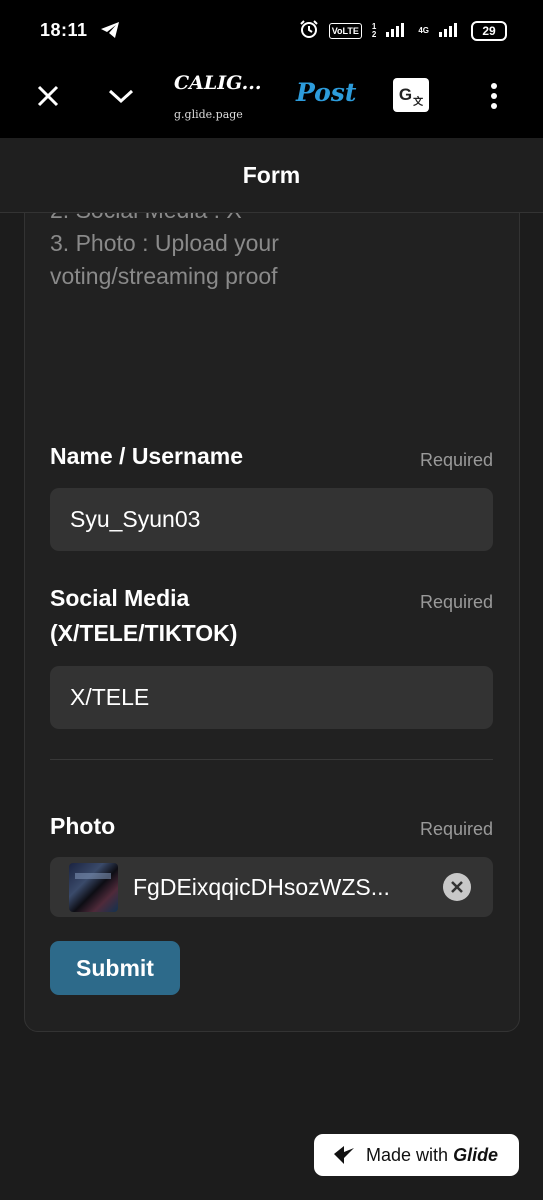 This screenshot has width=543, height=1200. Describe the element at coordinates (147, 456) in the screenshot. I see `name-label: Name / Username` at that location.